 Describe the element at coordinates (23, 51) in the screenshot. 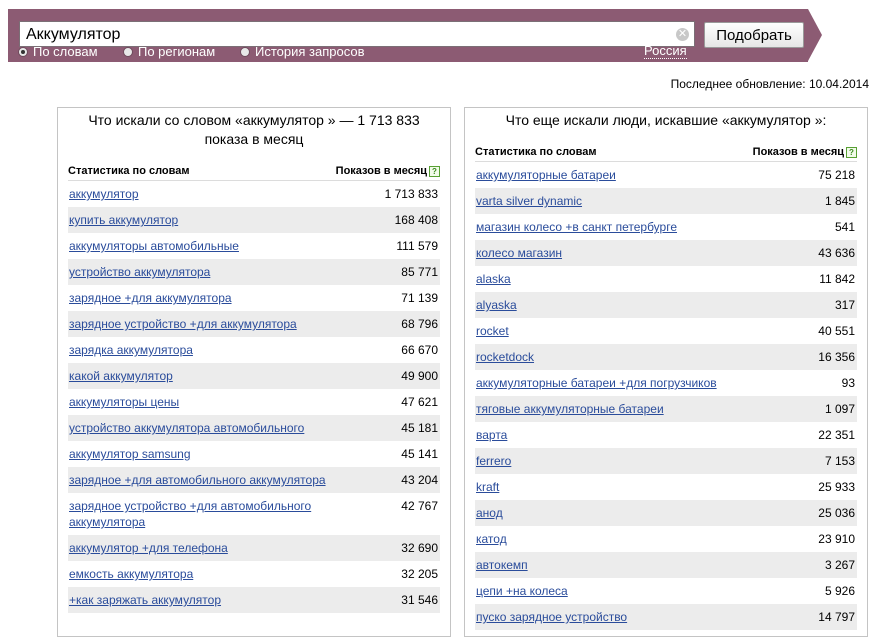

I see `radio-checked-icon` at that location.